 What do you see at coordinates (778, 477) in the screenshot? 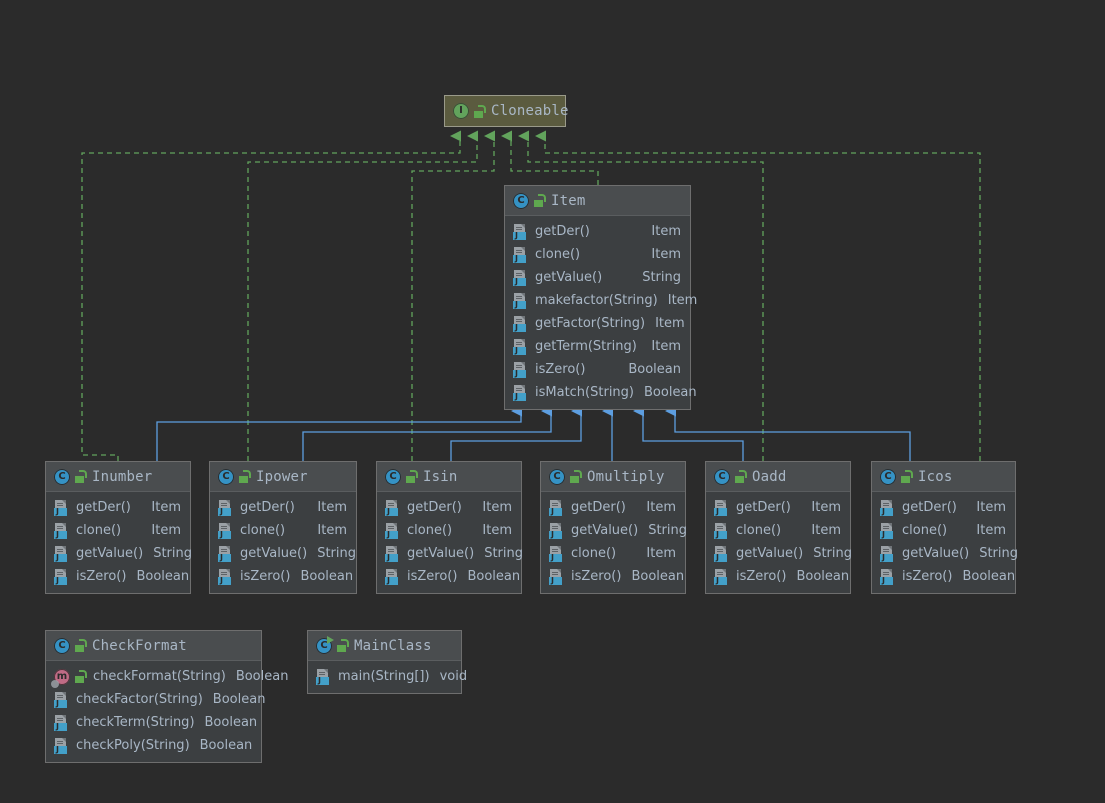
I see `class-node-header-oadd: Oadd` at bounding box center [778, 477].